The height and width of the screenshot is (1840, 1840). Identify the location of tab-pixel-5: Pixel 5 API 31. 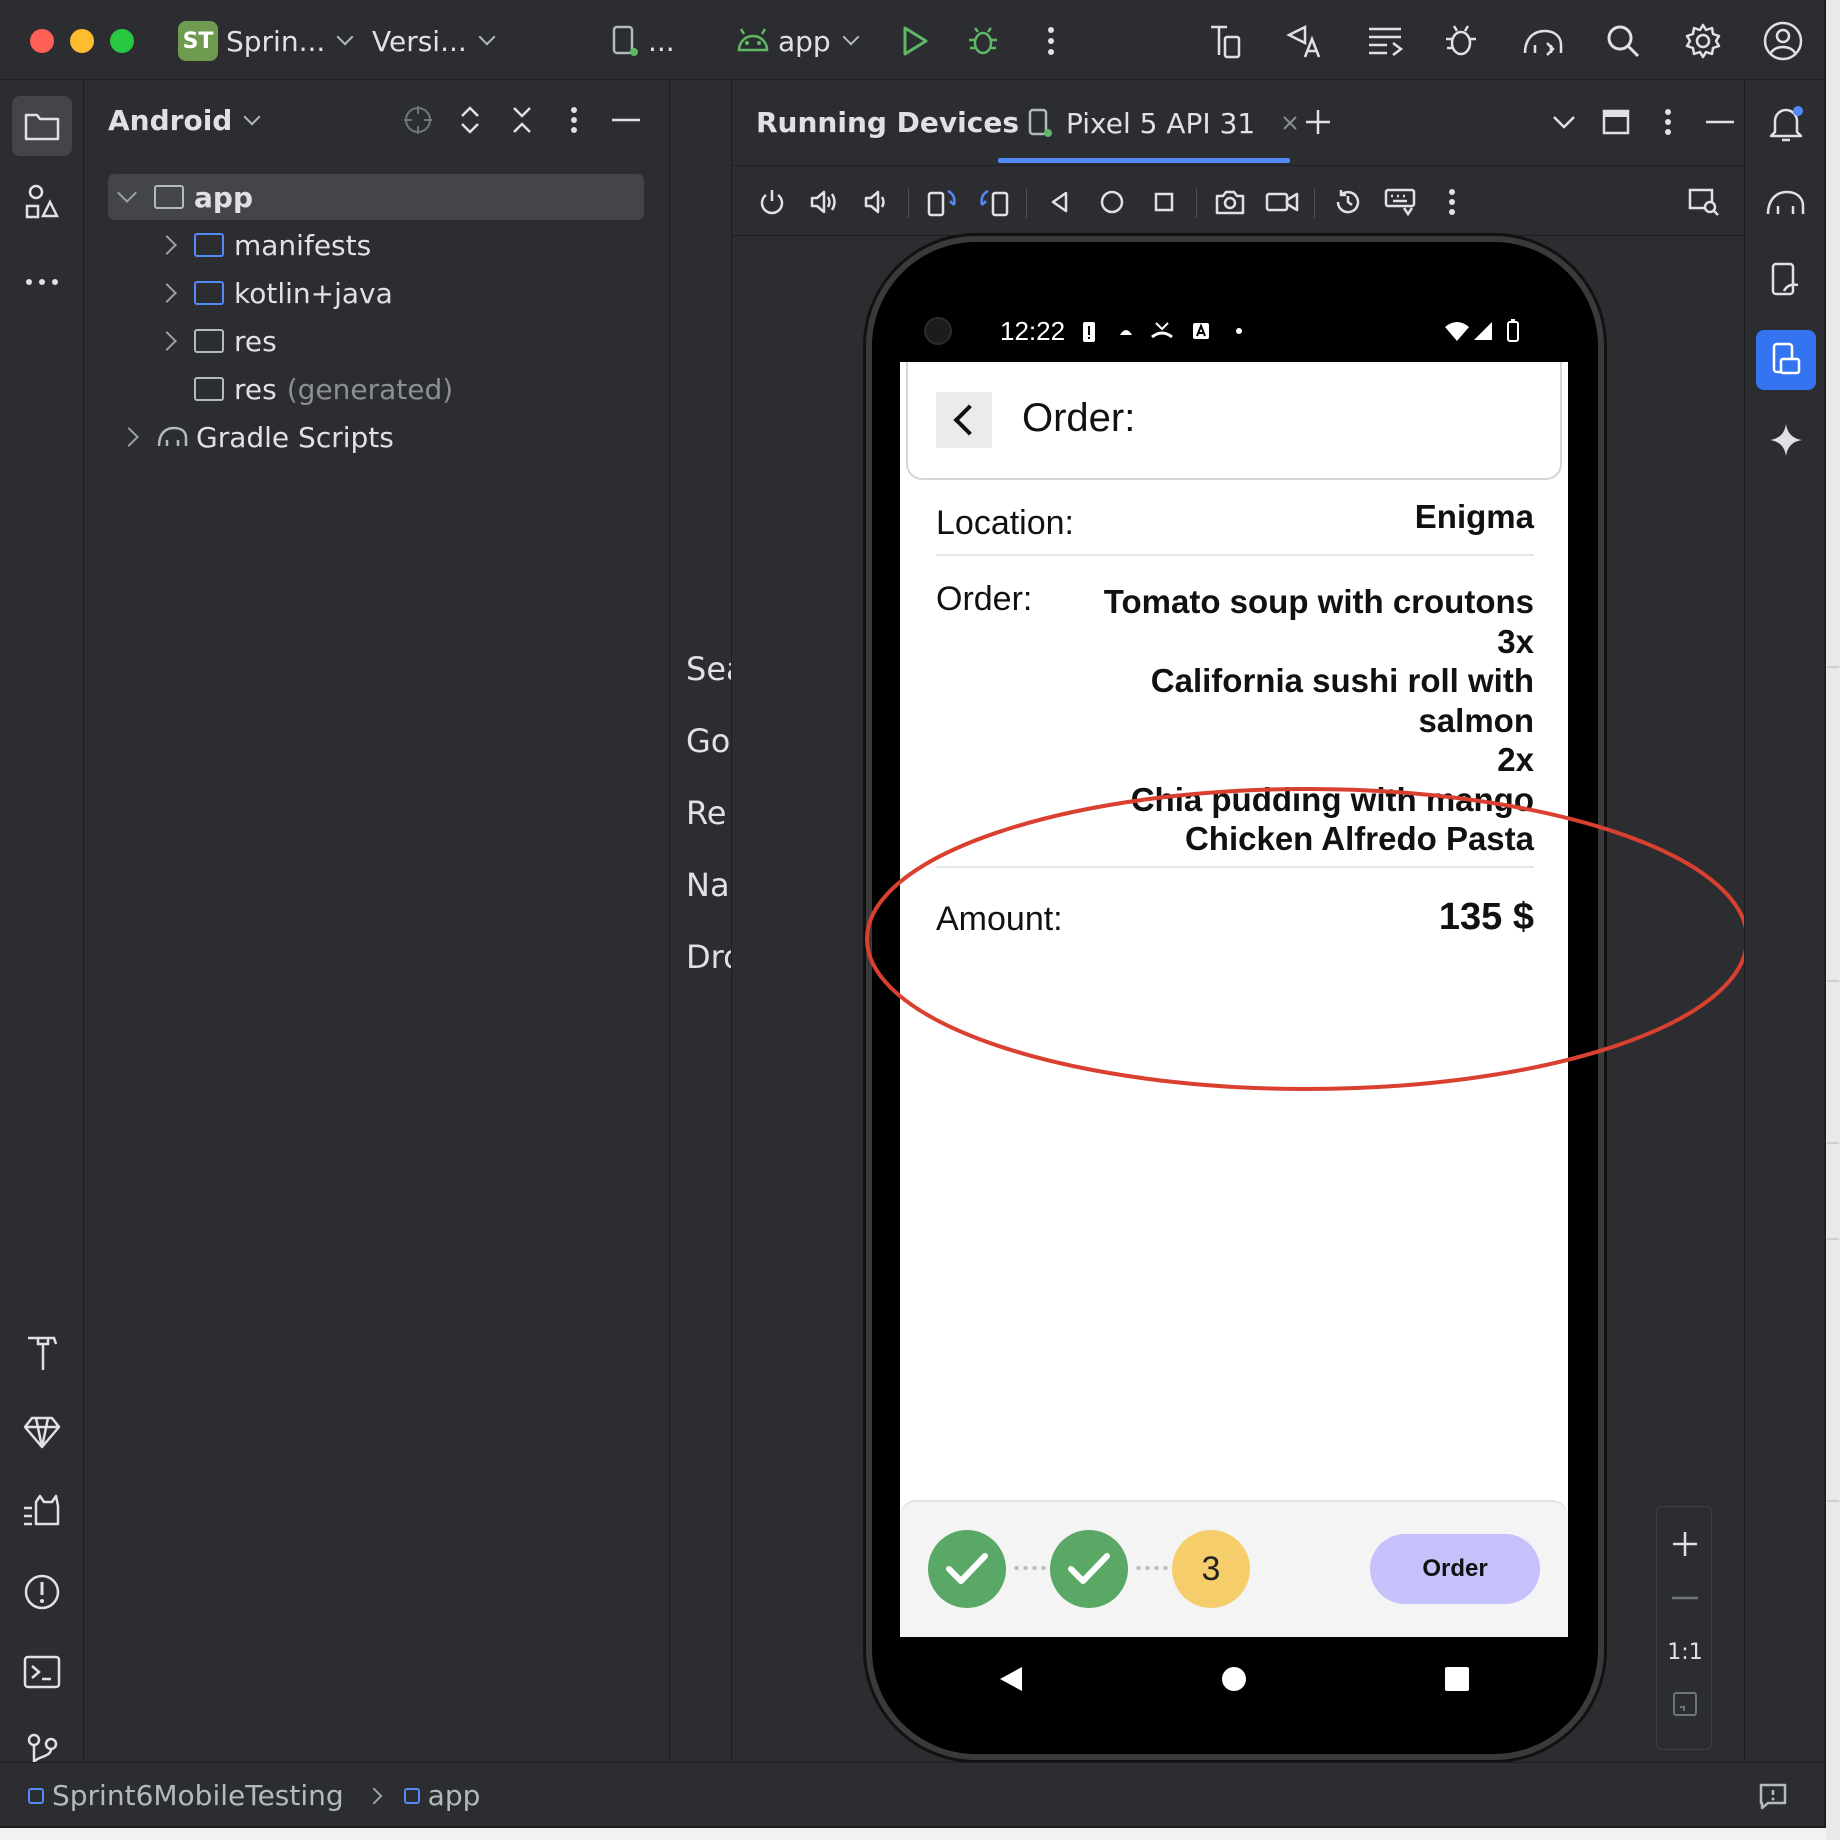
(1162, 123).